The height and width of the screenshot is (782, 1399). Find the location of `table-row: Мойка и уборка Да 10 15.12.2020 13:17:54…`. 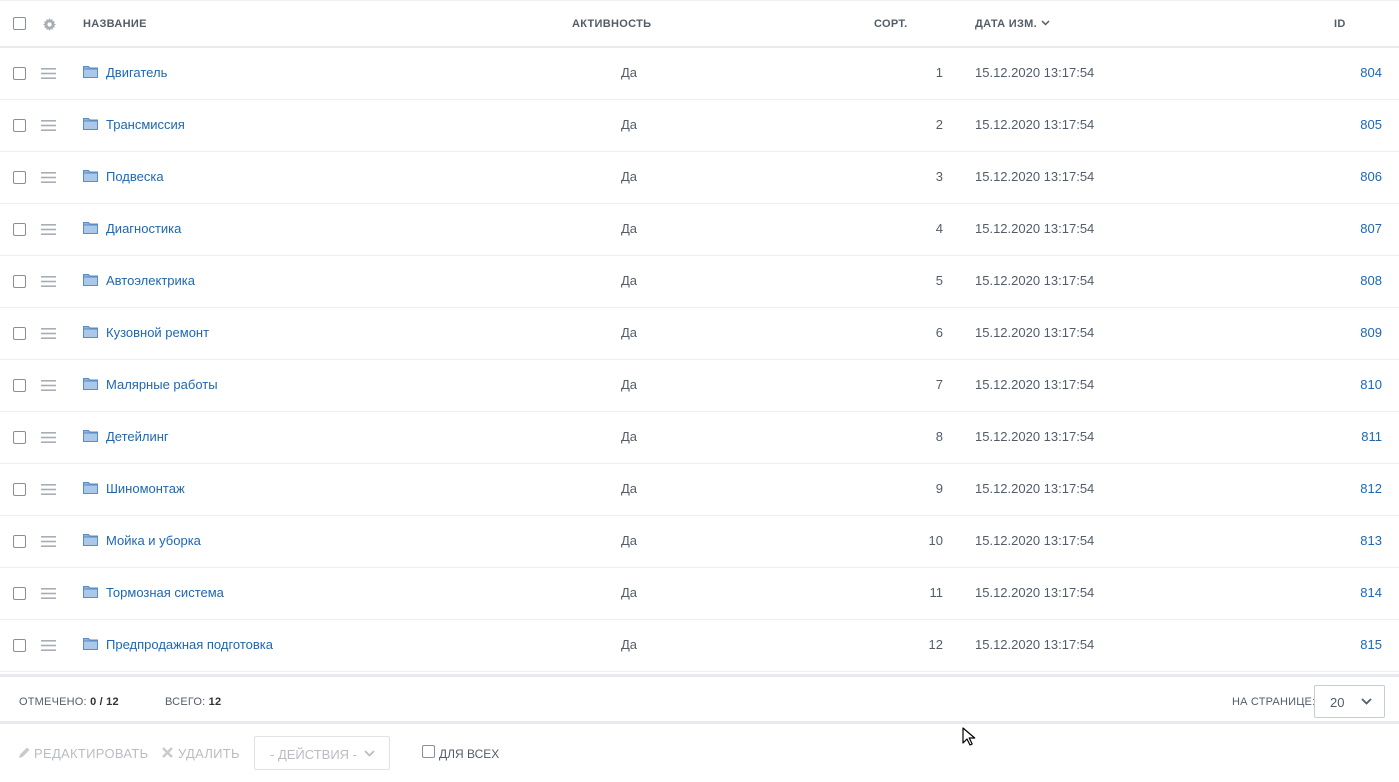

table-row: Мойка и уборка Да 10 15.12.2020 13:17:54… is located at coordinates (699, 542).